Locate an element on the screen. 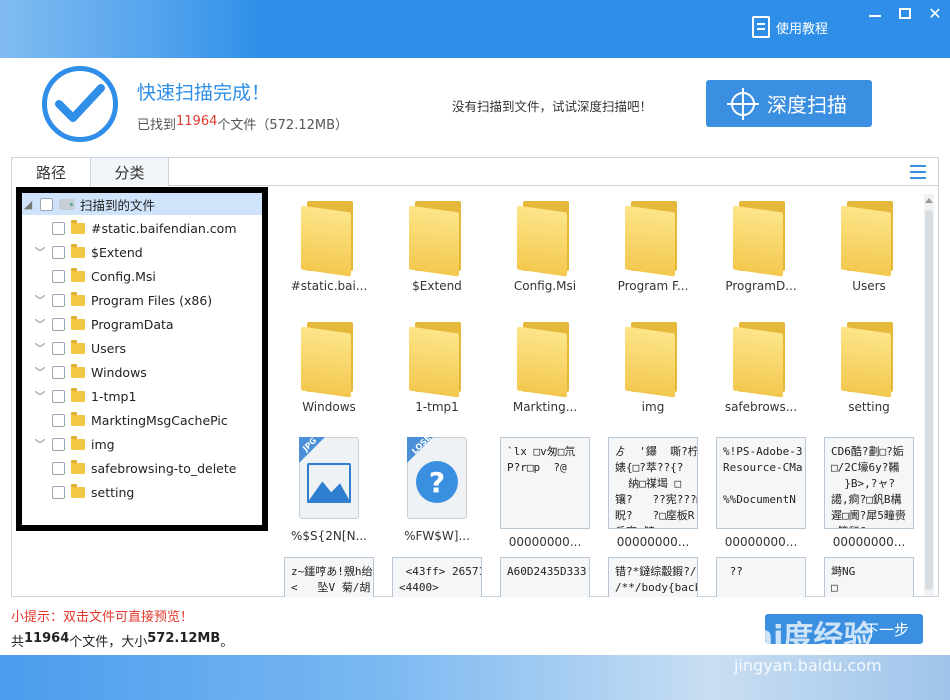 Image resolution: width=950 pixels, height=700 pixels. help-tutorial-button: 使用教程 is located at coordinates (790, 27).